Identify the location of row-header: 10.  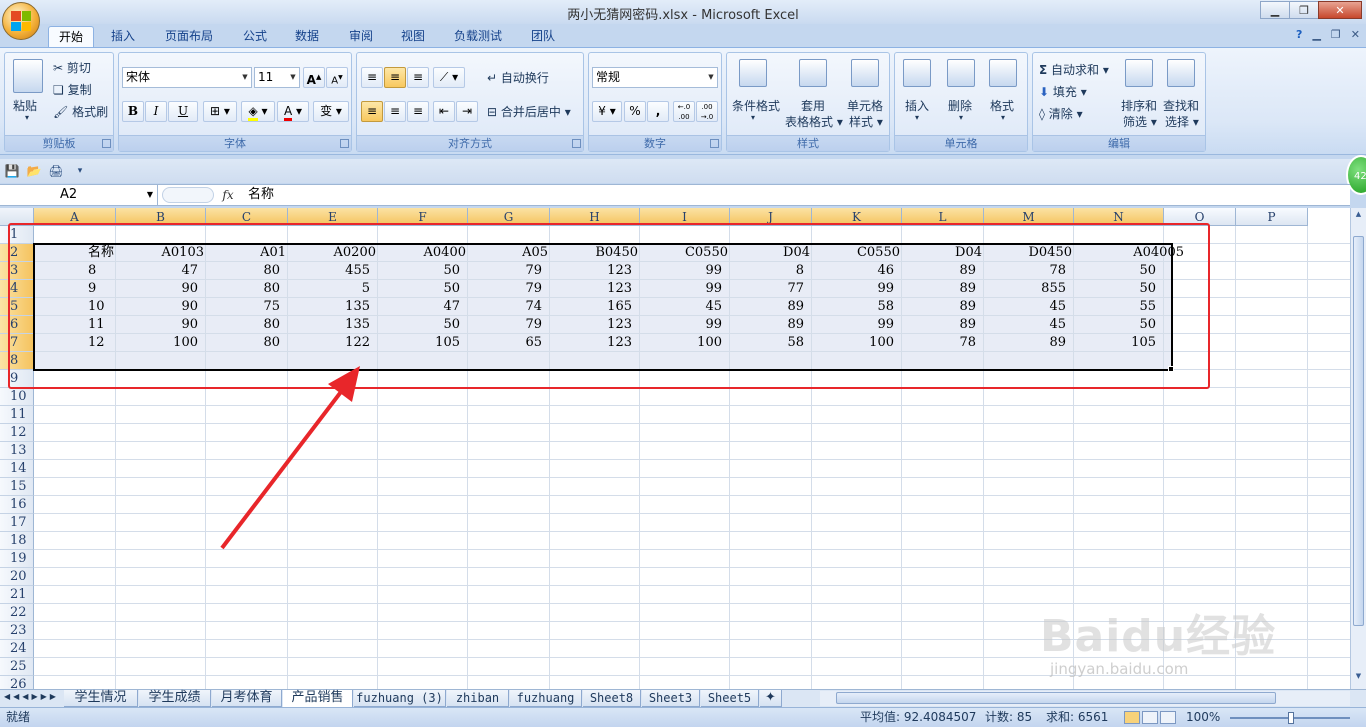
(17, 397).